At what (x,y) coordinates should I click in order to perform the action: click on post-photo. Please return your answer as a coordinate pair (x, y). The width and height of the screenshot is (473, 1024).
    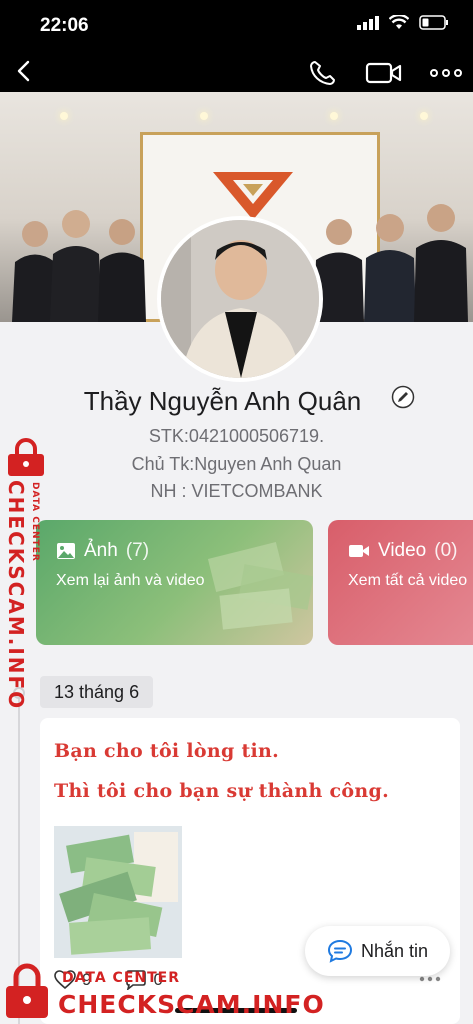
    Looking at the image, I should click on (118, 892).